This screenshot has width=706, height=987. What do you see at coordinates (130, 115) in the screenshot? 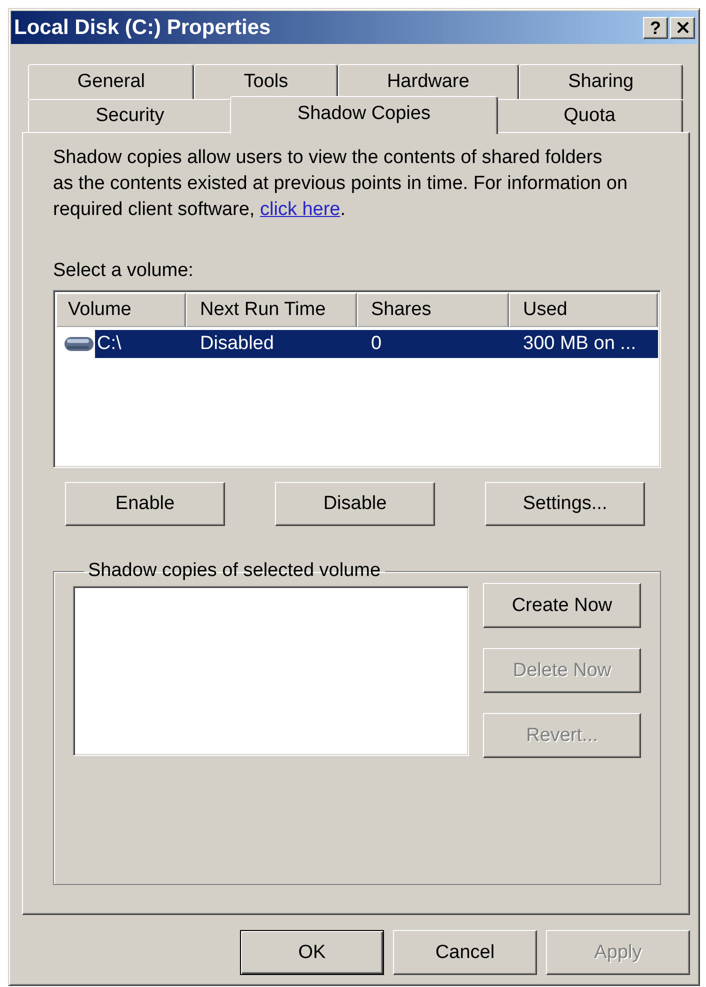
I see `tab: Security` at bounding box center [130, 115].